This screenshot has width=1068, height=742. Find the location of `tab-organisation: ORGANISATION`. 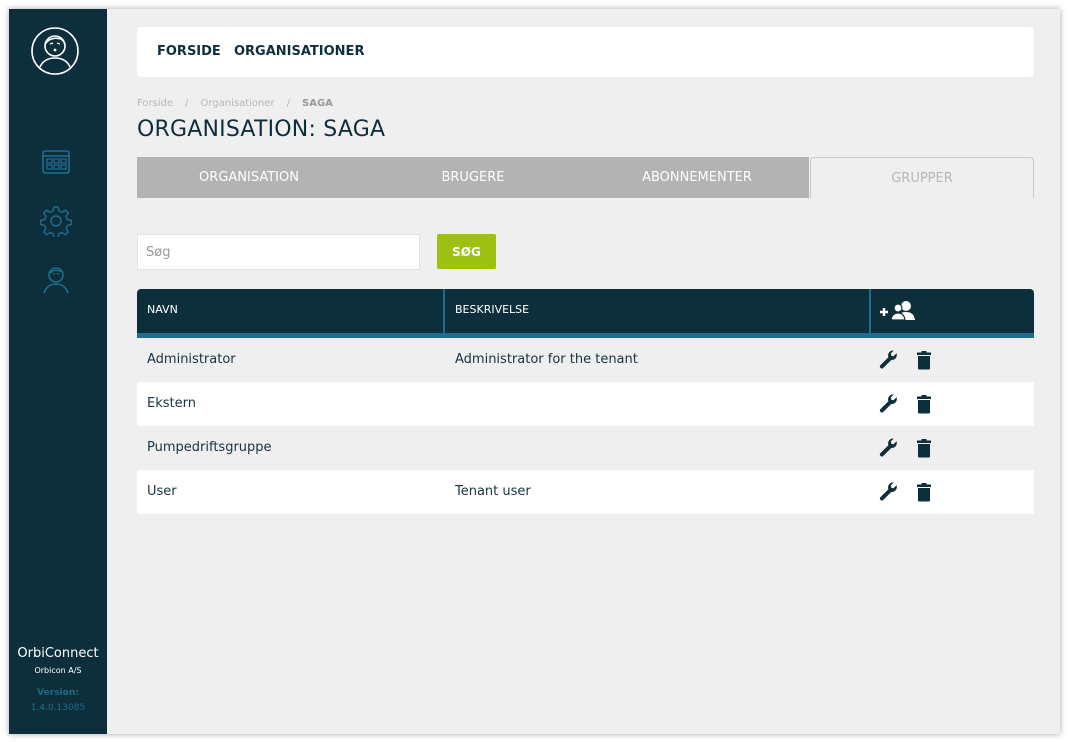

tab-organisation: ORGANISATION is located at coordinates (249, 177).